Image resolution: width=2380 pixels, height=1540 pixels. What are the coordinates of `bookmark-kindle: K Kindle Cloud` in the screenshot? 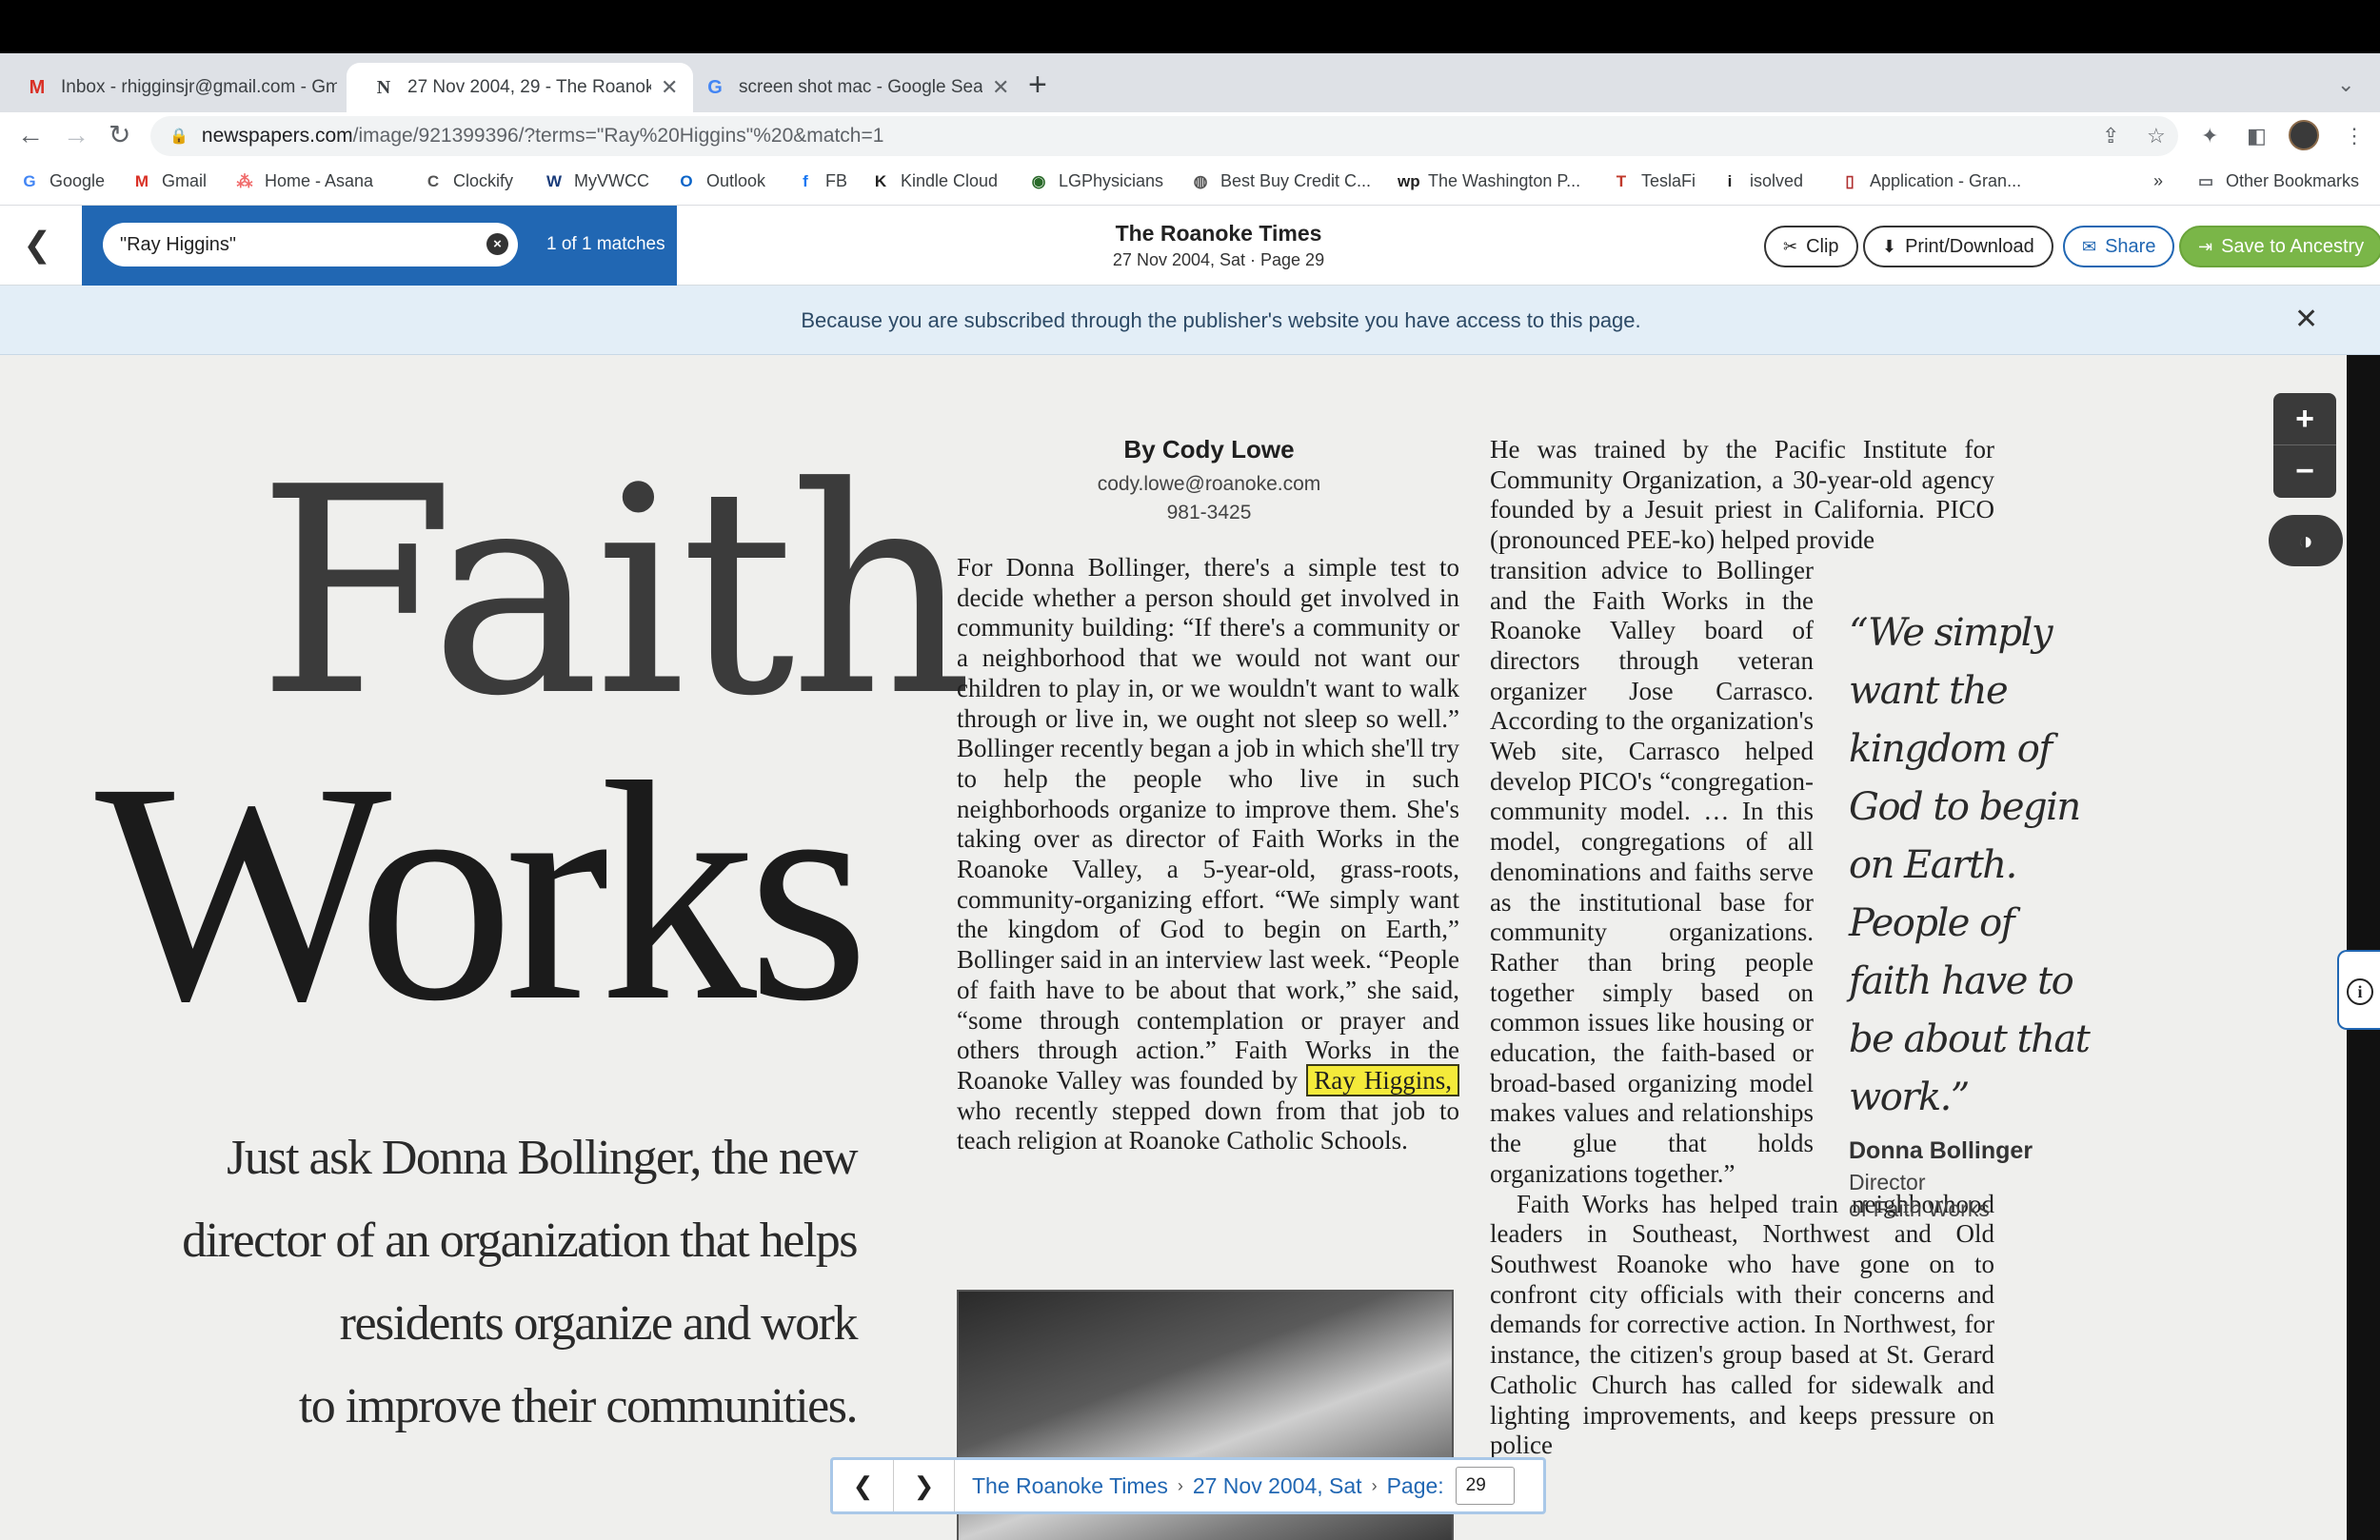 It's located at (934, 181).